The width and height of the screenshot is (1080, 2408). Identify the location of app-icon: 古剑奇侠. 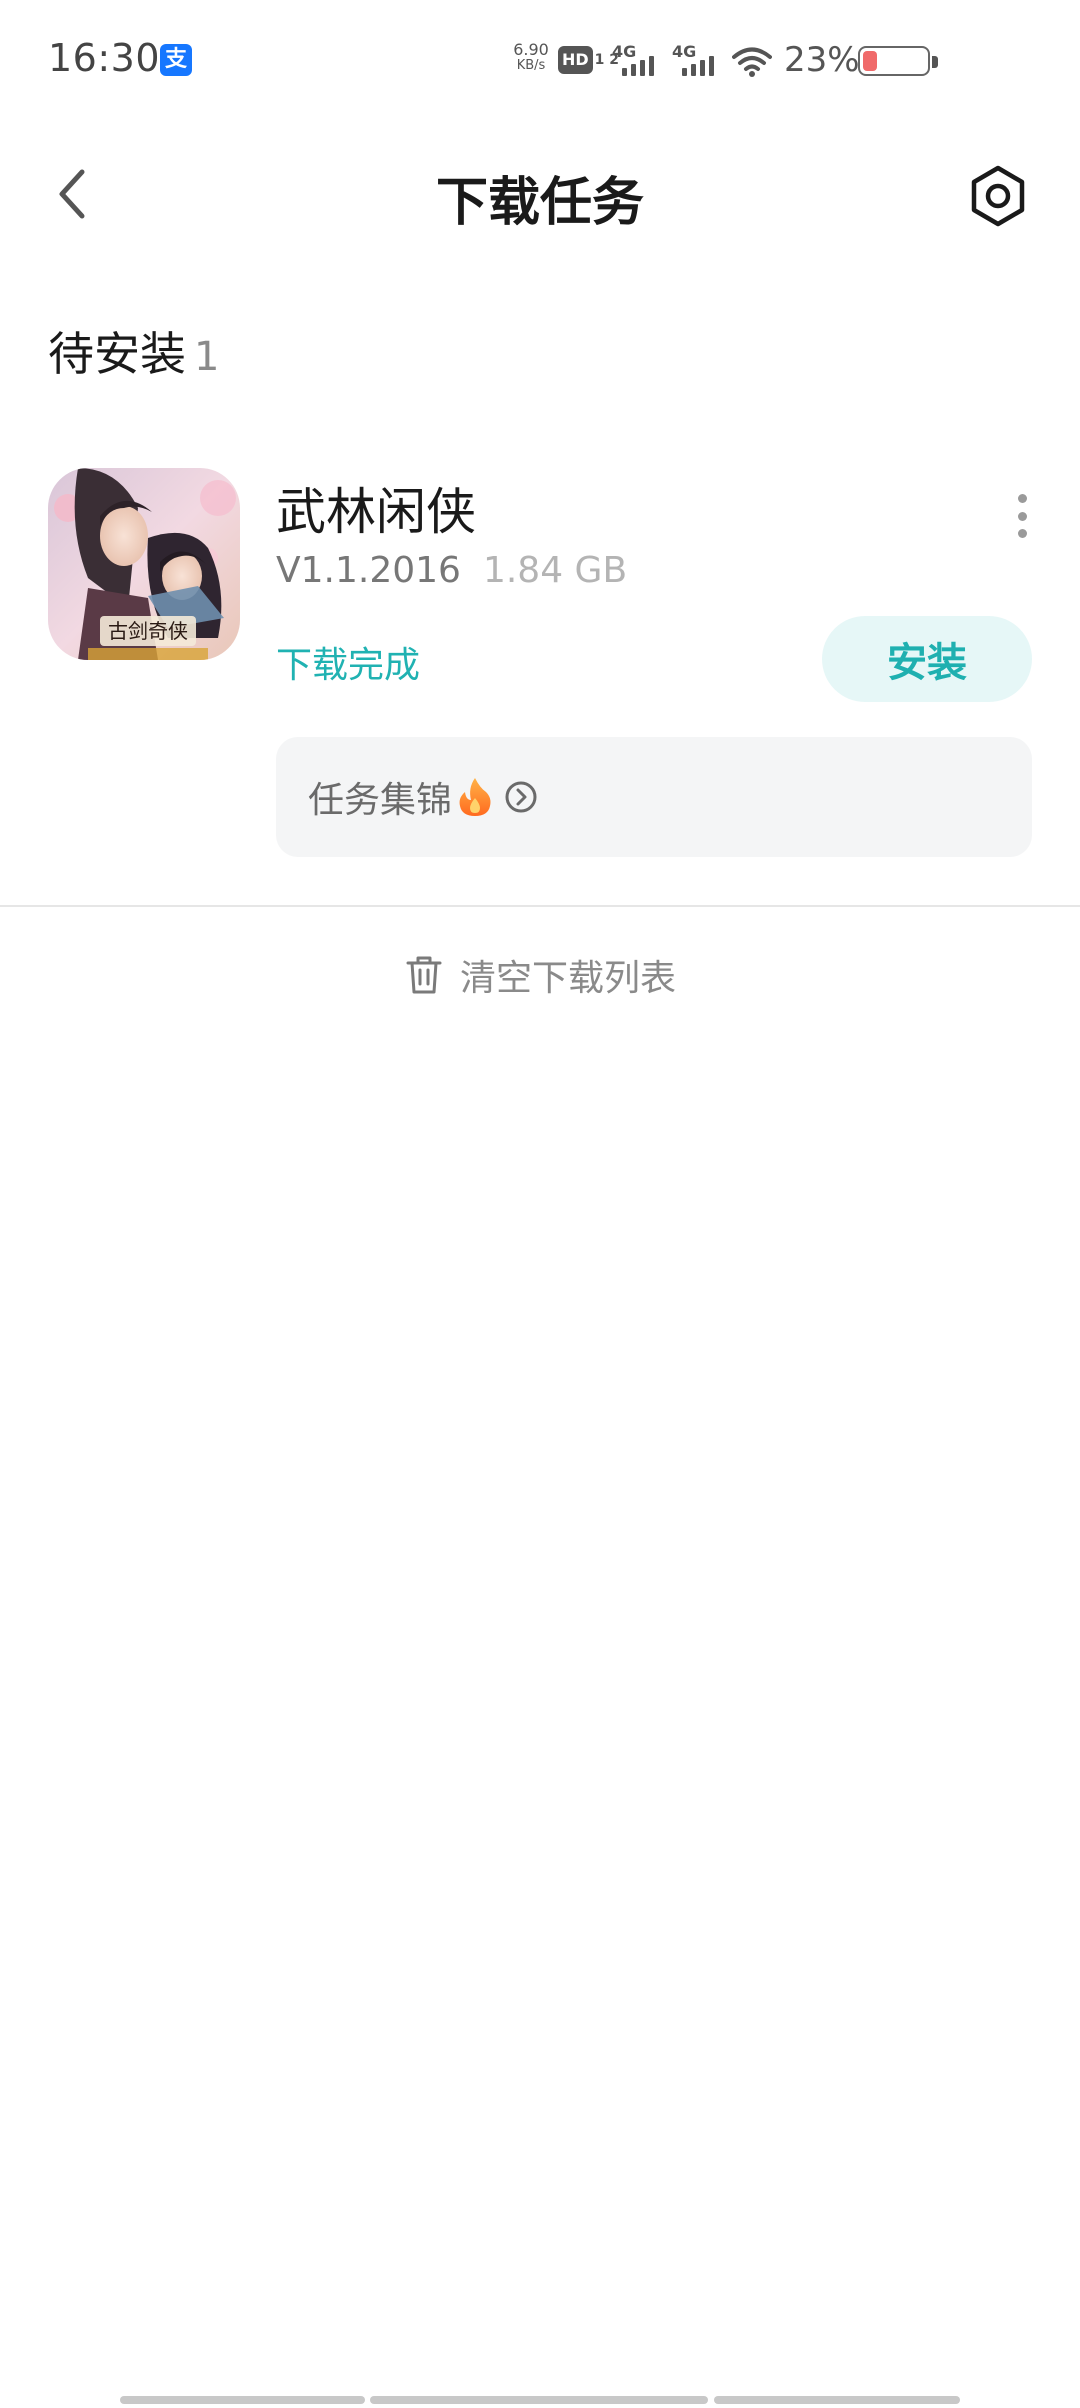
(144, 564).